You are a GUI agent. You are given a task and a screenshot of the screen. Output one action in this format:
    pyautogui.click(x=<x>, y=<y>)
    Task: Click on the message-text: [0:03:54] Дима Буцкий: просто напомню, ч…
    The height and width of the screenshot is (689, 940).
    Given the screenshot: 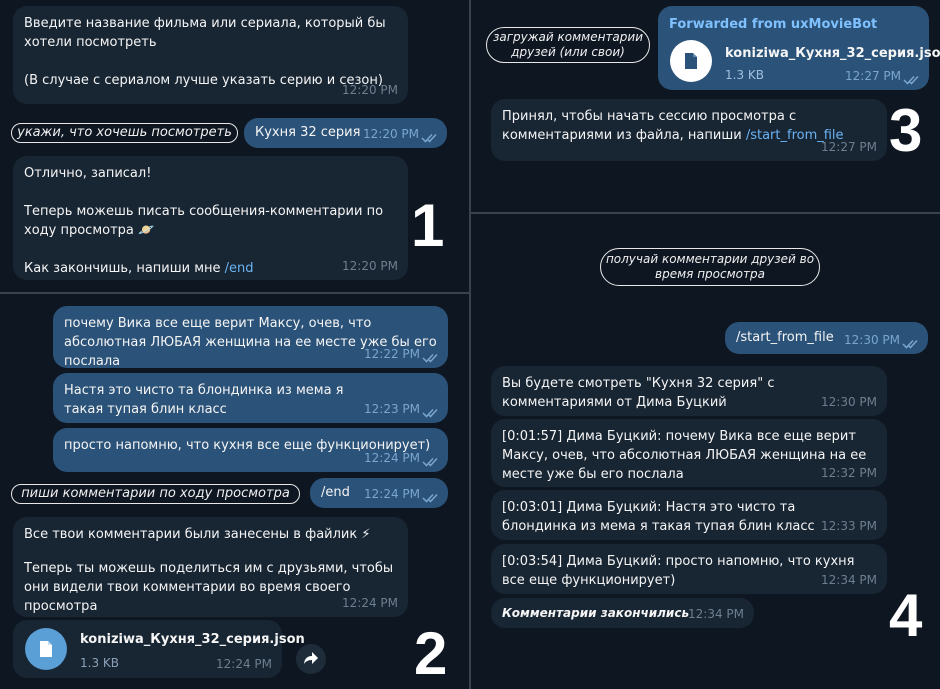 What is the action you would take?
    pyautogui.click(x=678, y=571)
    